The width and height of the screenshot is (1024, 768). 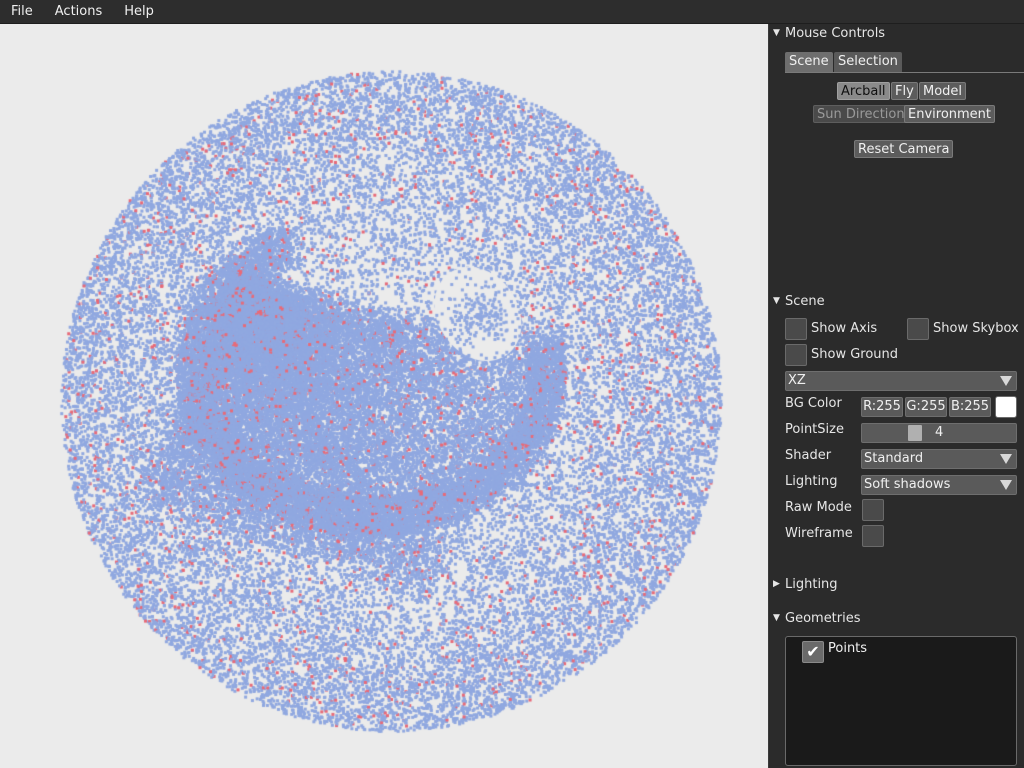 I want to click on checkmark-icon: ✔, so click(x=813, y=651).